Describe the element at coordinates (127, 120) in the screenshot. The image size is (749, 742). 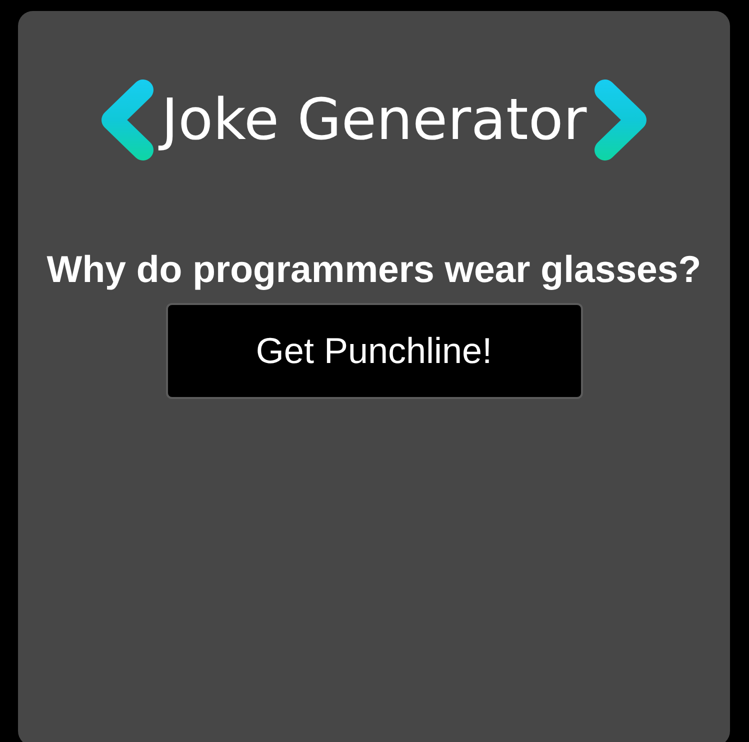
I see `left-chevron-icon` at that location.